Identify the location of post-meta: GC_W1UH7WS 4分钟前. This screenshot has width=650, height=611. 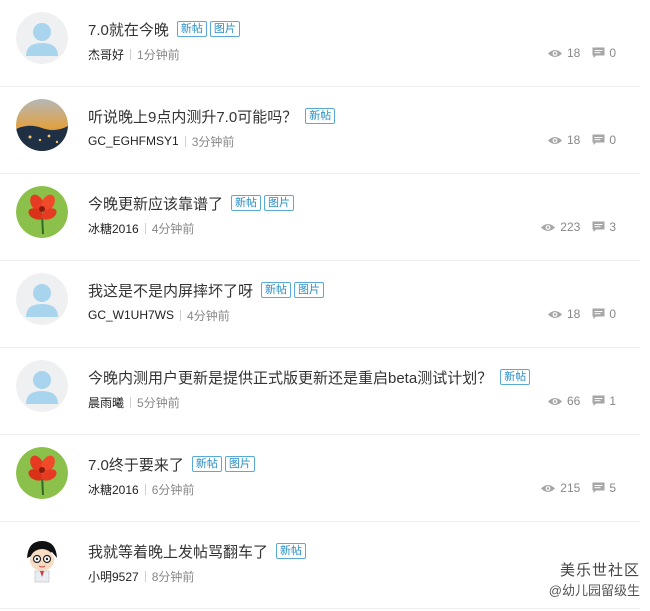
(159, 315).